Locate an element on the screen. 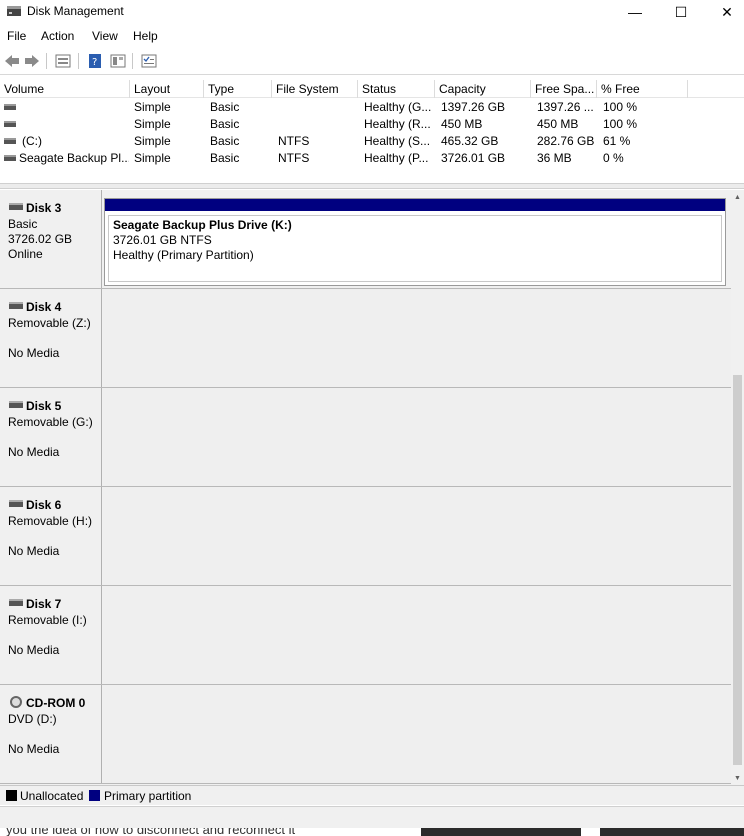 The width and height of the screenshot is (744, 836). disk-label: CD-ROM 0 DVD (D:) No Media is located at coordinates (51, 734).